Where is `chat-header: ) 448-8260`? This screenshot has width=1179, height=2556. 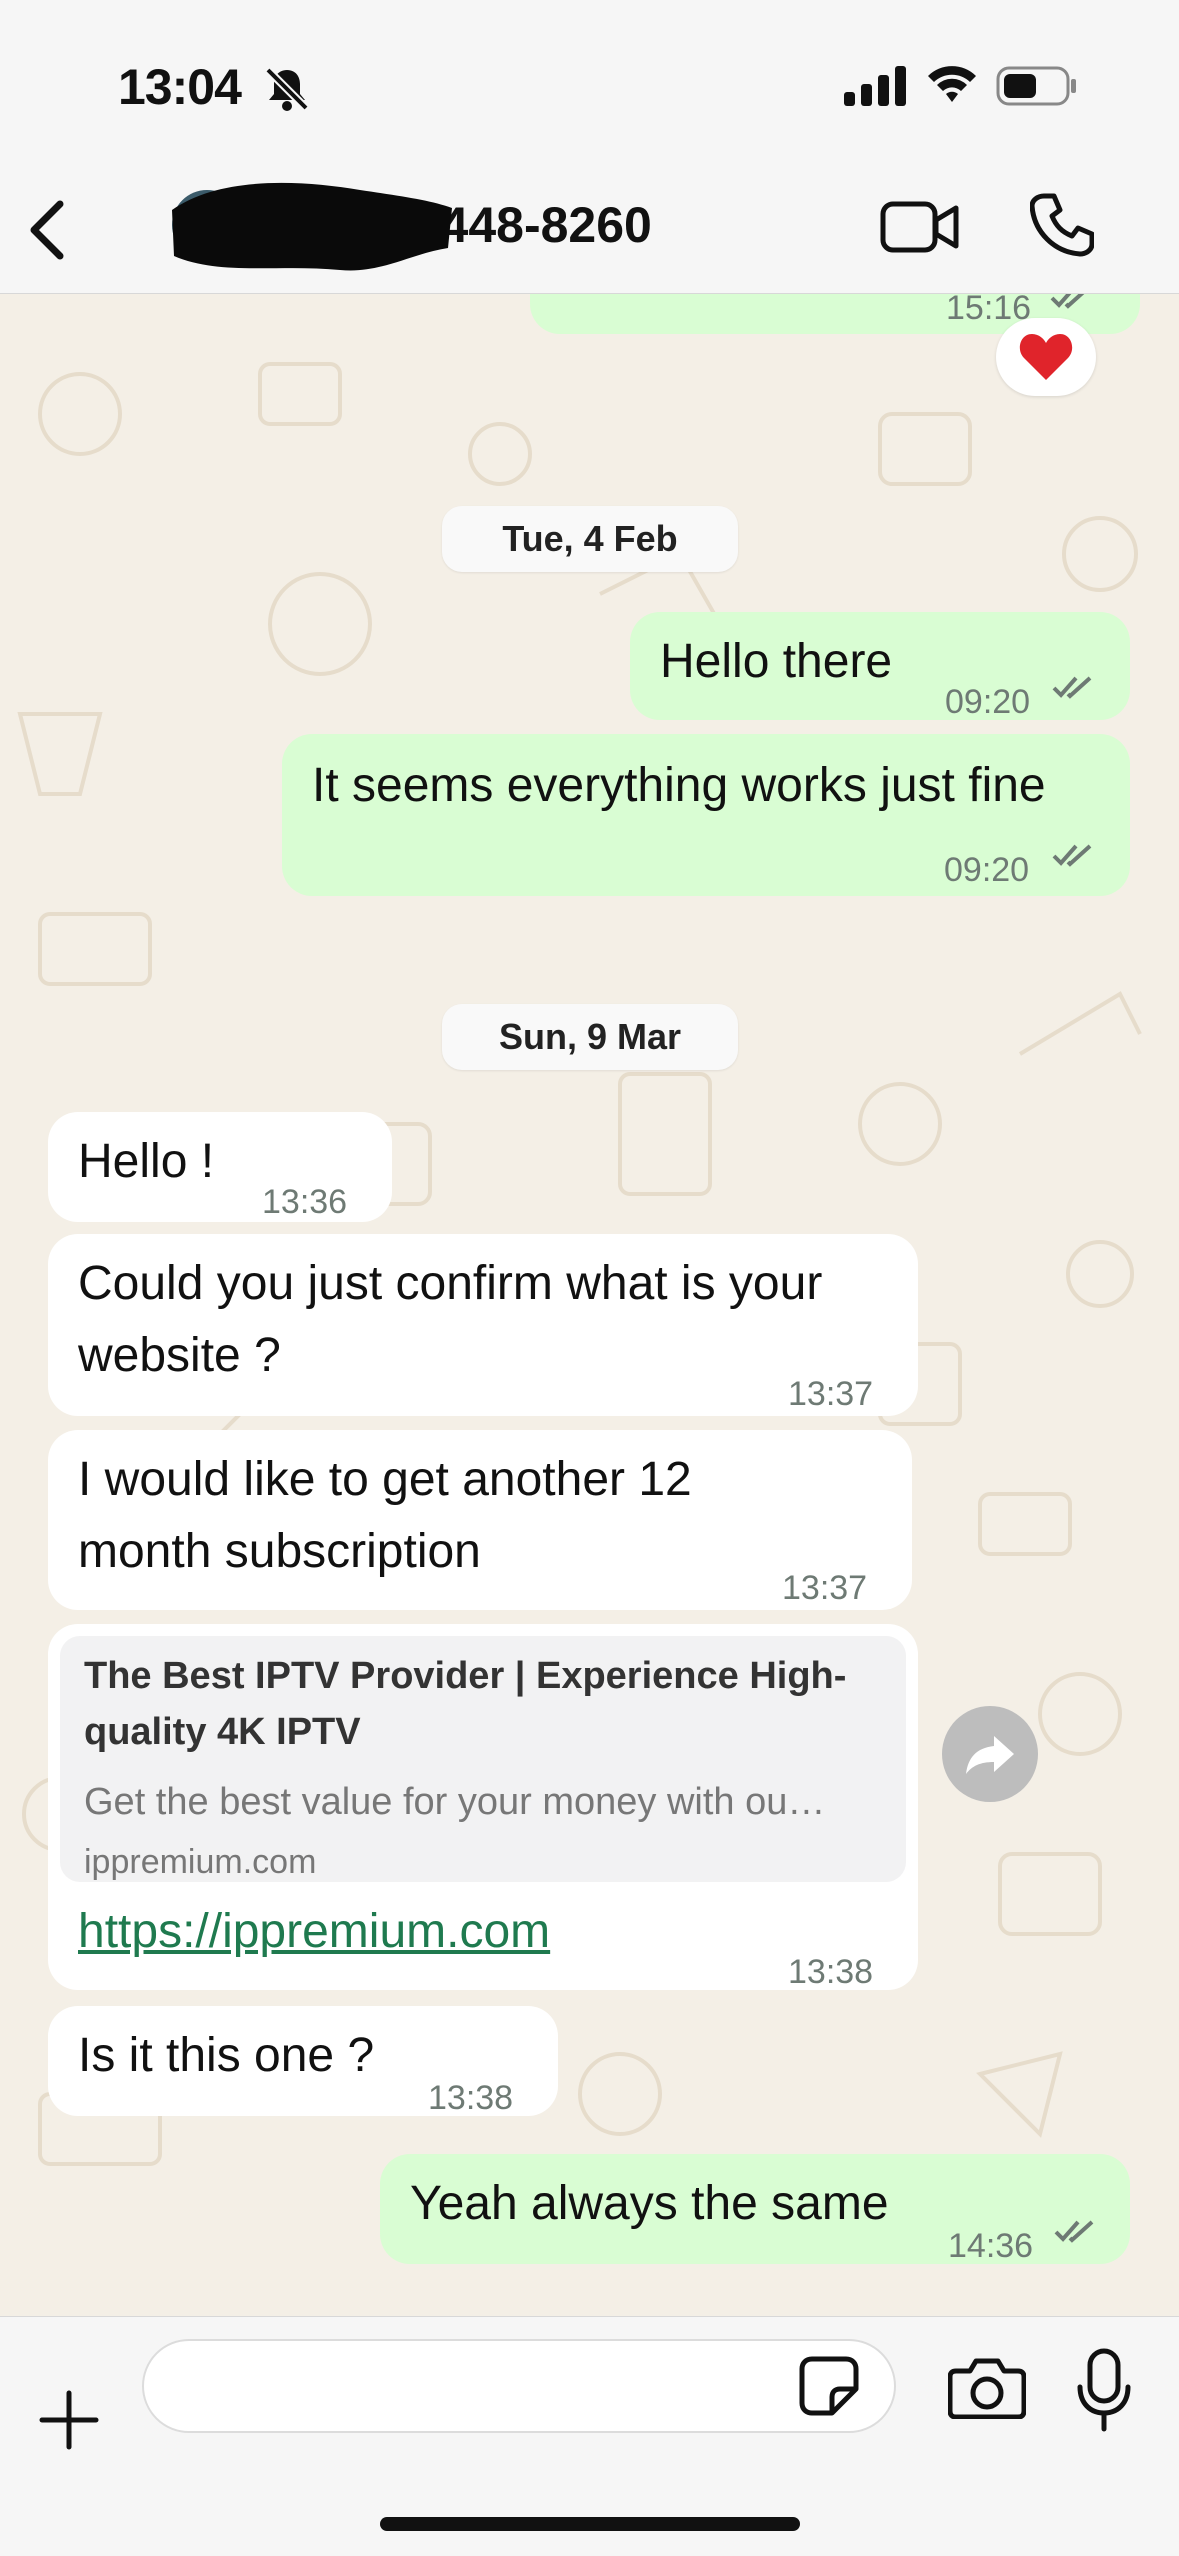
chat-header: ) 448-8260 is located at coordinates (589, 227).